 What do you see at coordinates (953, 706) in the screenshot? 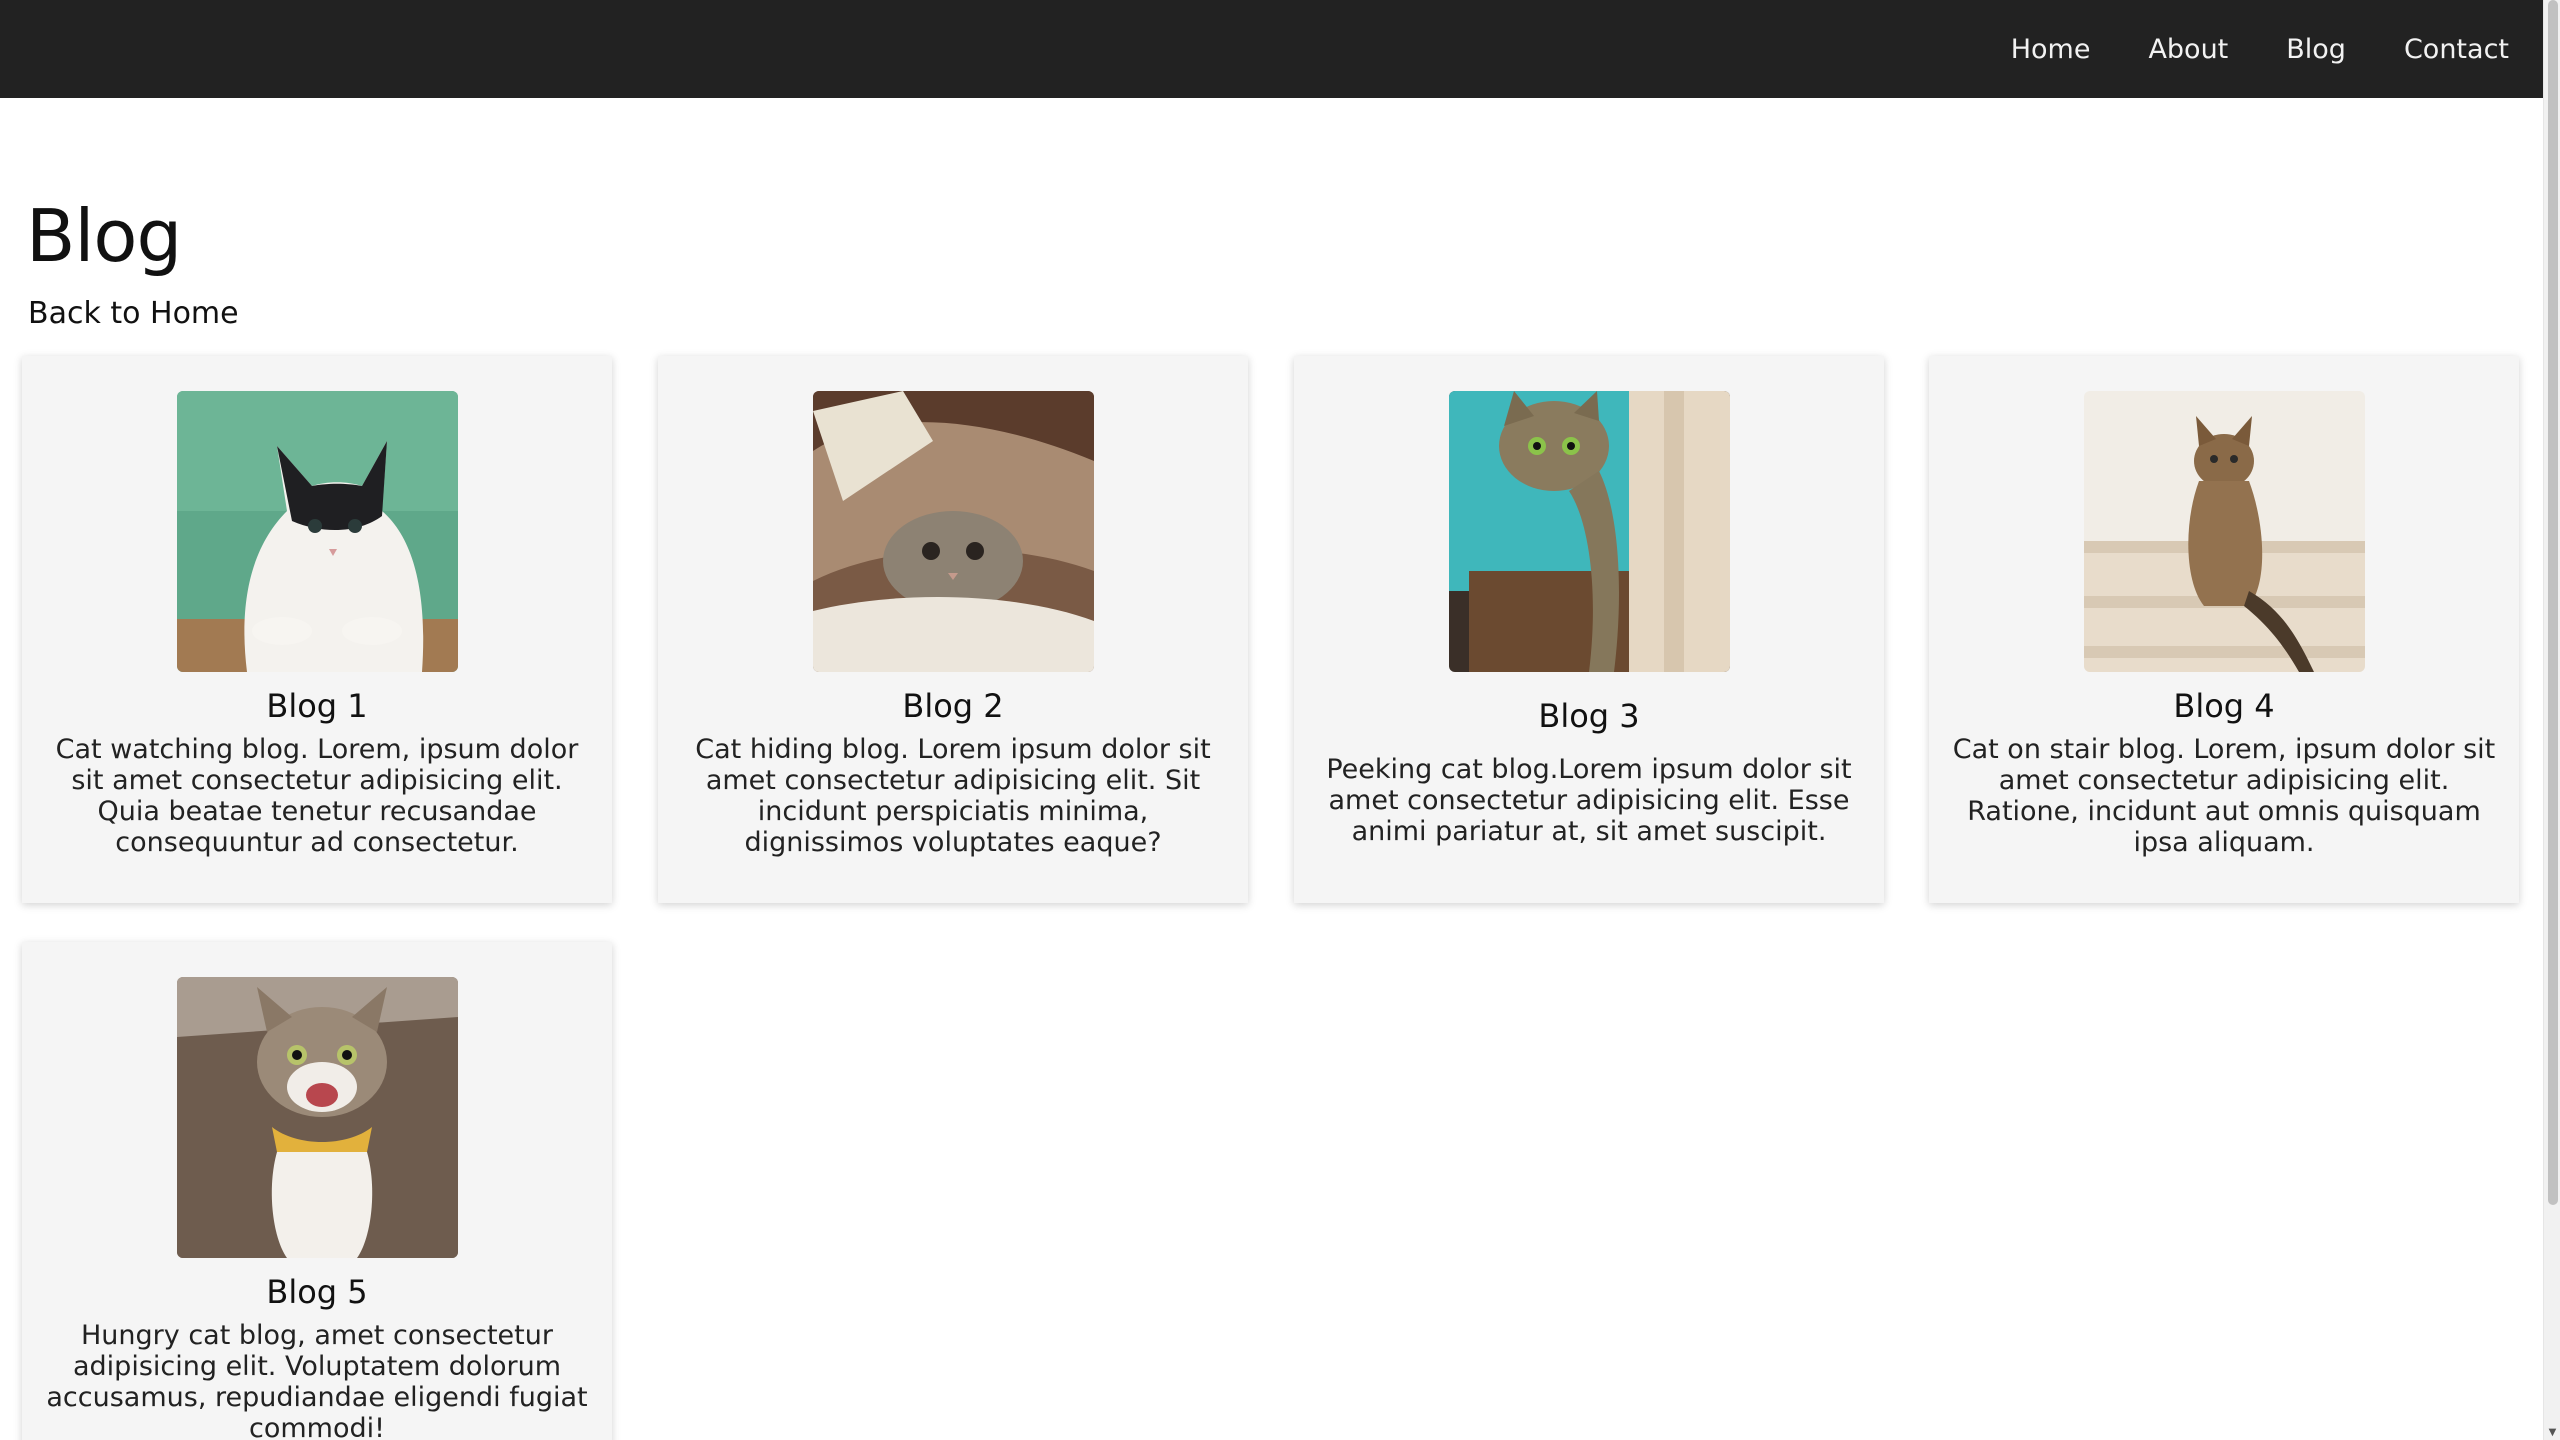
I see `blog-card-title: Blog 2` at bounding box center [953, 706].